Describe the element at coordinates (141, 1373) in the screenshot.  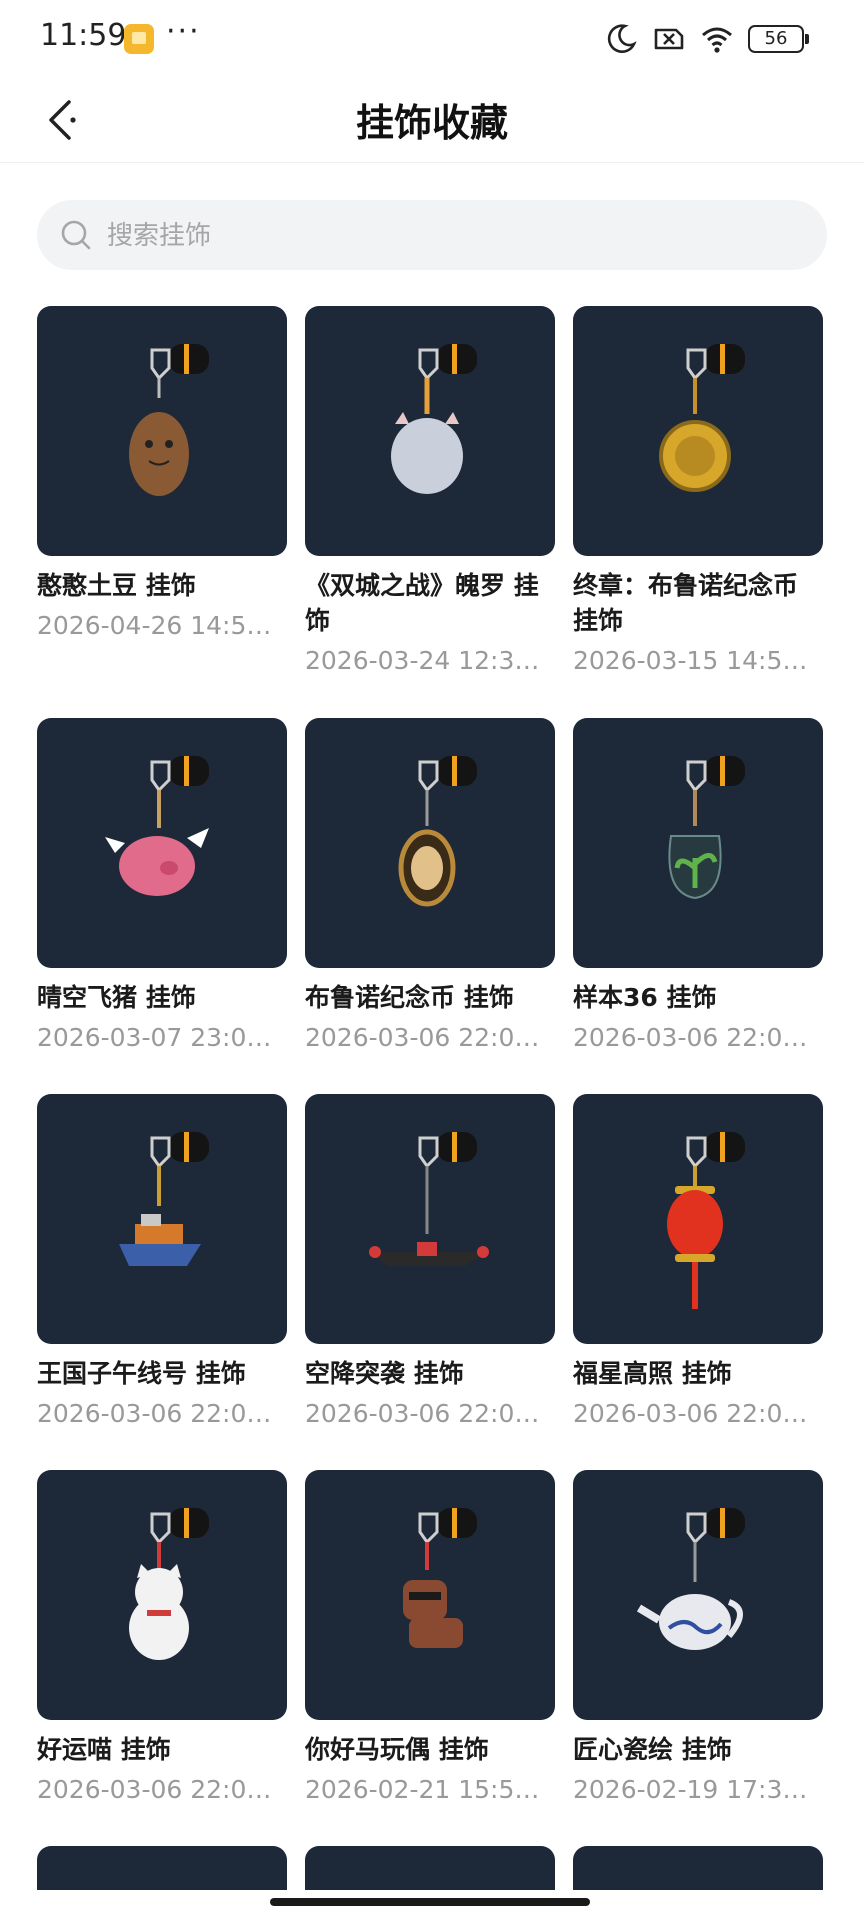
I see `charm-name: 王国子午线号 挂饰` at that location.